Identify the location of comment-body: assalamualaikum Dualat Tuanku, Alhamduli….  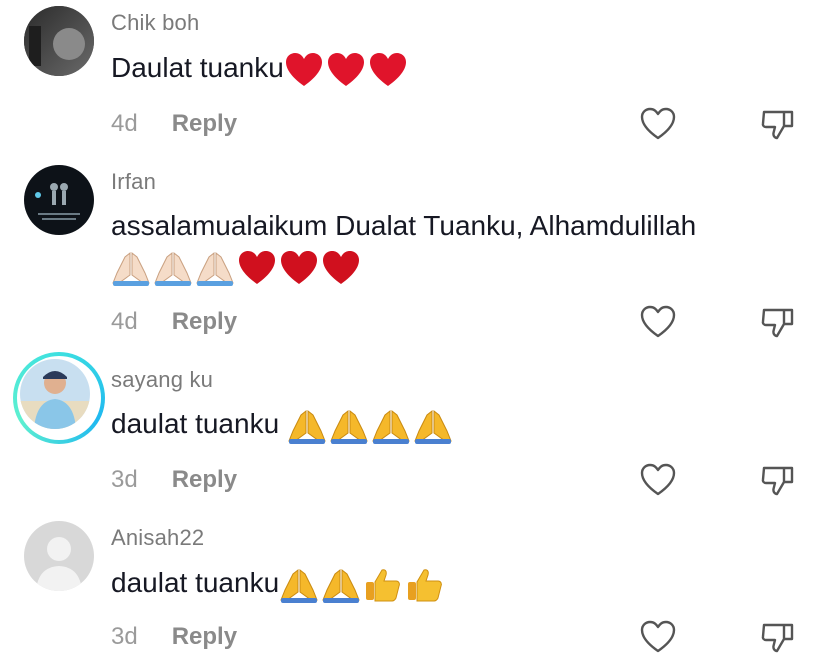
(404, 225).